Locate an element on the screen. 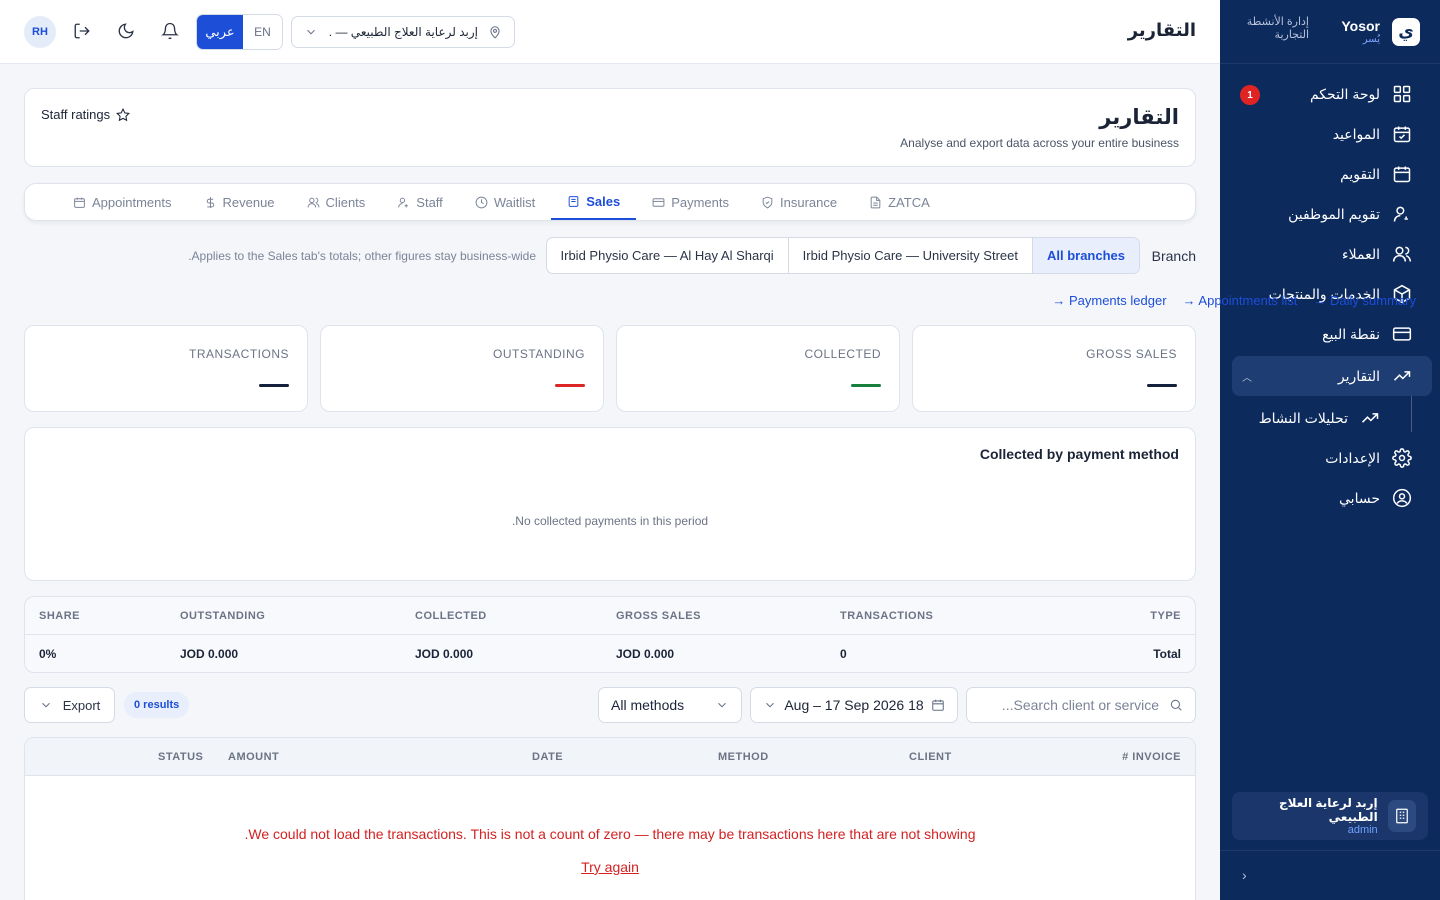 The height and width of the screenshot is (900, 1440). try-again-link: Try again is located at coordinates (610, 867).